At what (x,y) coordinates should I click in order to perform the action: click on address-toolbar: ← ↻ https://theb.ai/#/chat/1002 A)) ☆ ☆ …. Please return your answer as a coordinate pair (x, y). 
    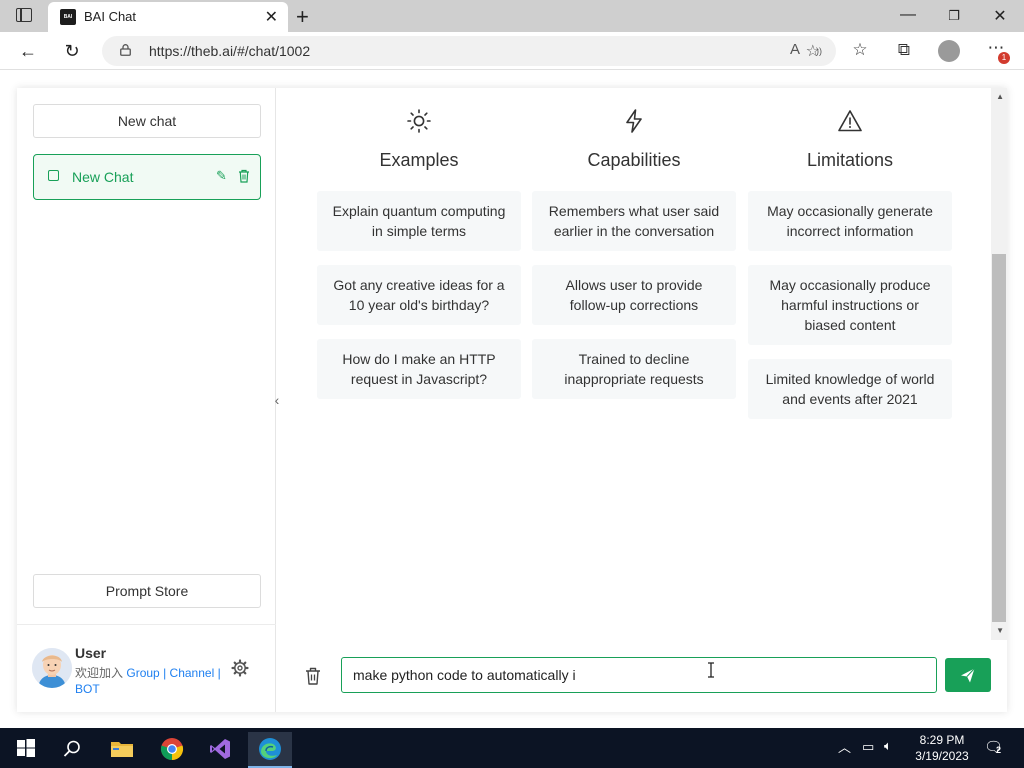
    Looking at the image, I should click on (512, 51).